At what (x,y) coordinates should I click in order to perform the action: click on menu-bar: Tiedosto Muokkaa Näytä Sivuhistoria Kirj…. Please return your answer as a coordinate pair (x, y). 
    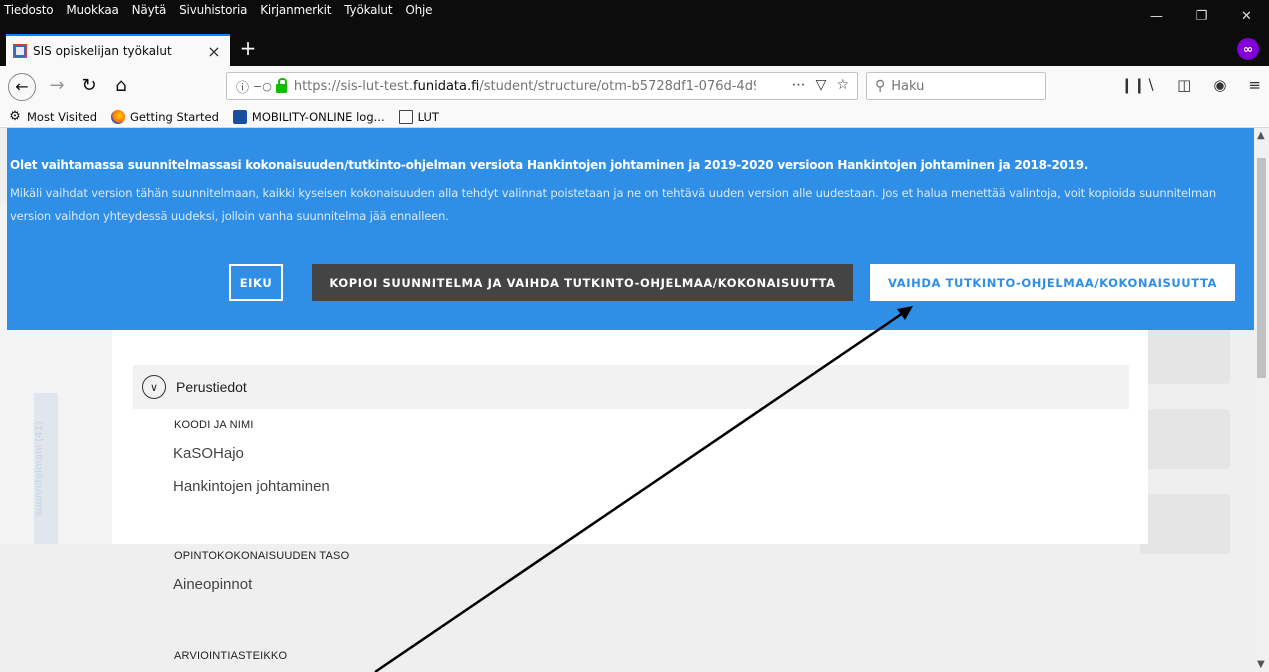
    Looking at the image, I should click on (634, 16).